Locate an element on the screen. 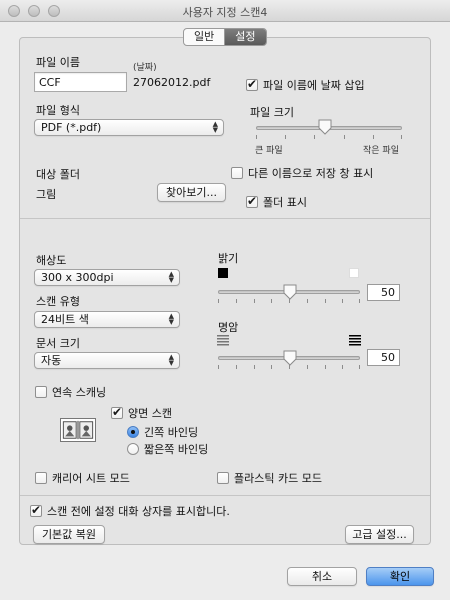 Image resolution: width=450 pixels, height=600 pixels. resolution-label: 해상도 is located at coordinates (51, 260).